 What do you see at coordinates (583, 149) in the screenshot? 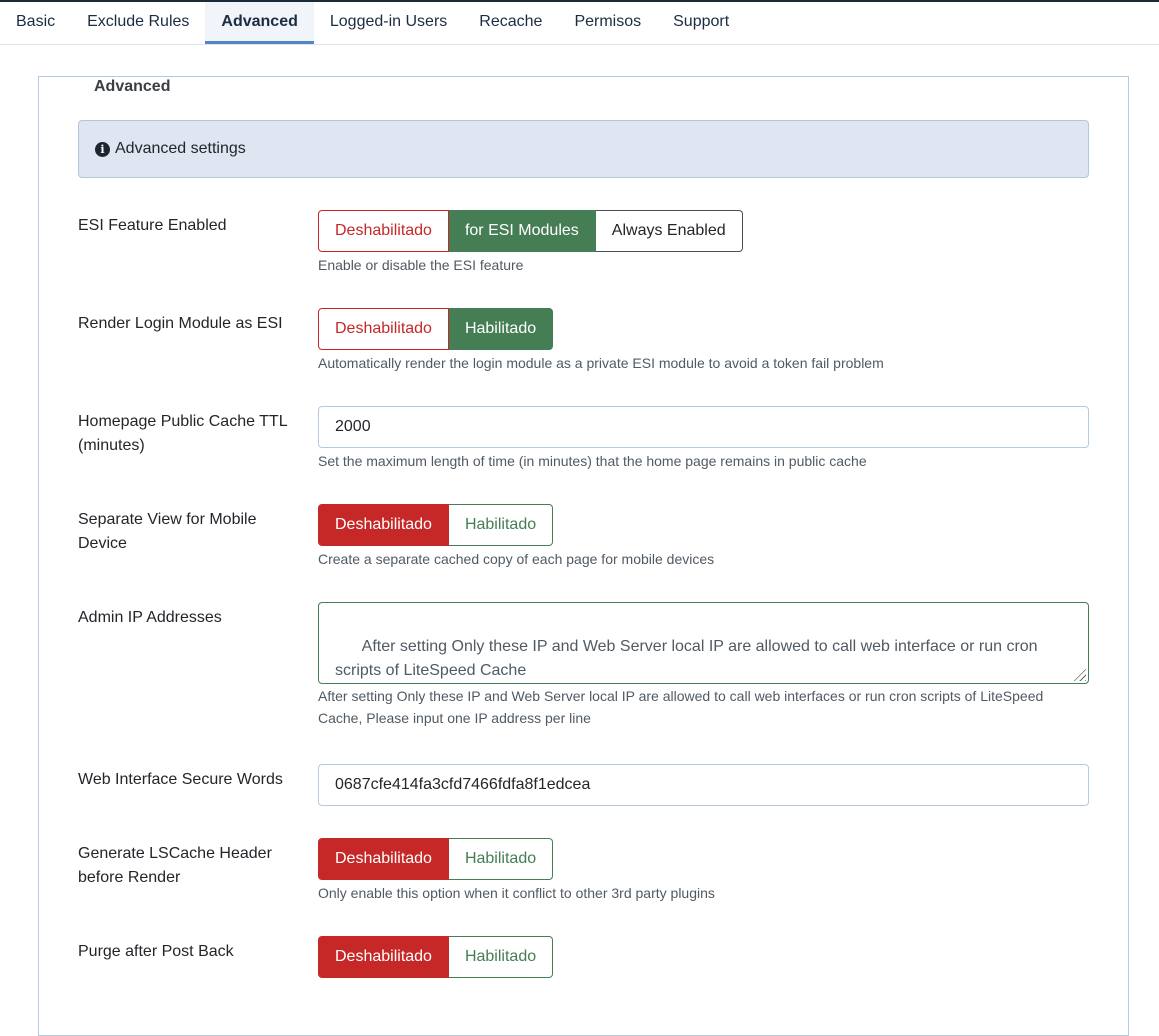
I see `info-alert: i Advanced settings` at bounding box center [583, 149].